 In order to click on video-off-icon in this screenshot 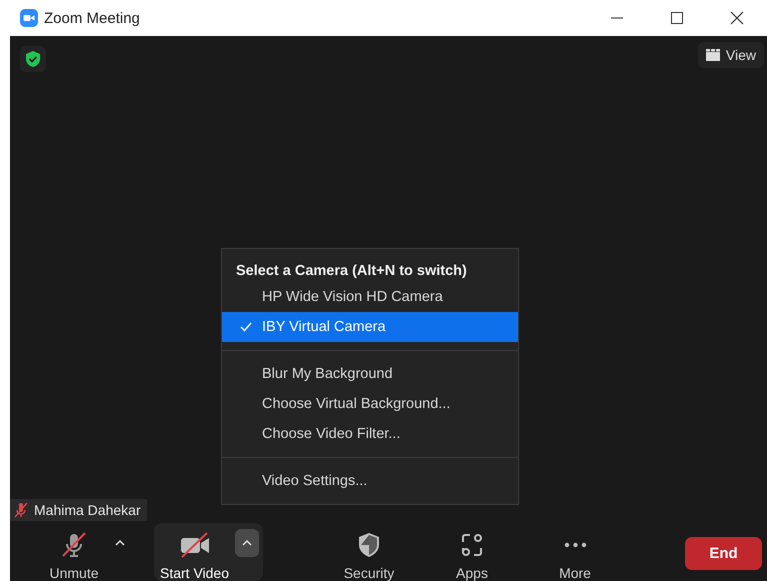, I will do `click(194, 545)`.